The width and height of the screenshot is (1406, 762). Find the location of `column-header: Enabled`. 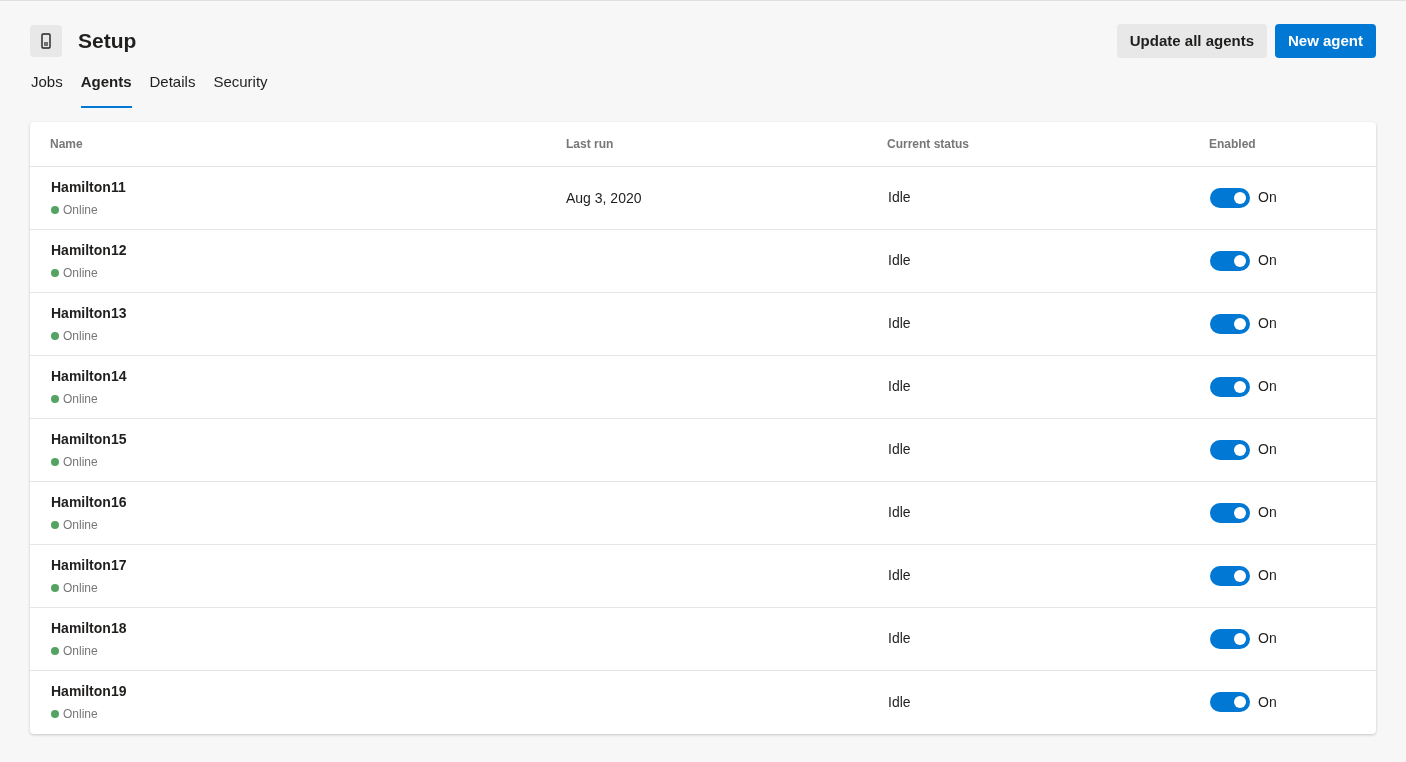

column-header: Enabled is located at coordinates (1233, 144).